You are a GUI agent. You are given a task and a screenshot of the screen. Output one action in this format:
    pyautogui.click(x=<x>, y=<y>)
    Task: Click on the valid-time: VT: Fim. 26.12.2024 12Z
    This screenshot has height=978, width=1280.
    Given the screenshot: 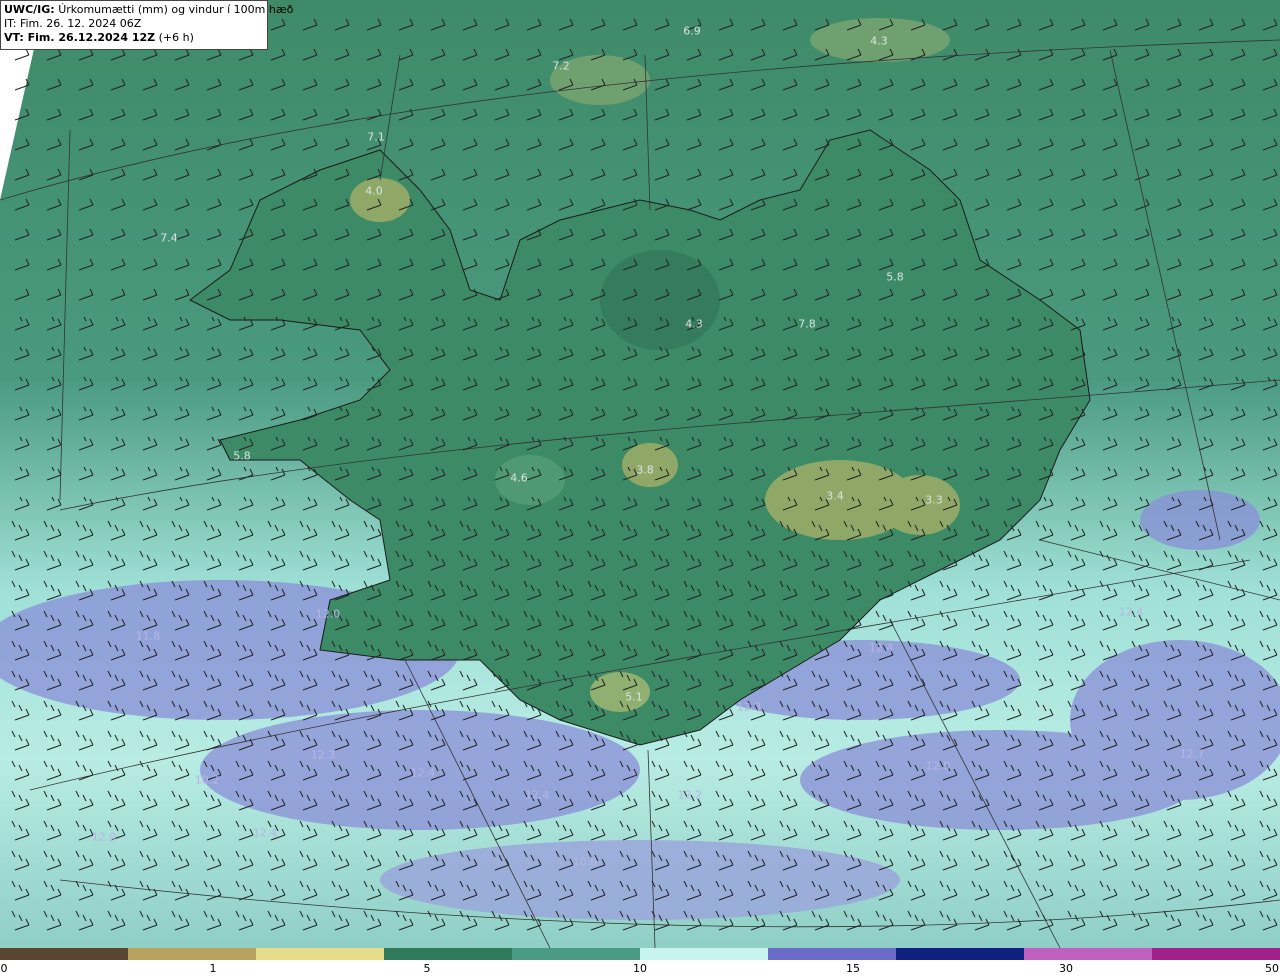 What is the action you would take?
    pyautogui.click(x=80, y=37)
    